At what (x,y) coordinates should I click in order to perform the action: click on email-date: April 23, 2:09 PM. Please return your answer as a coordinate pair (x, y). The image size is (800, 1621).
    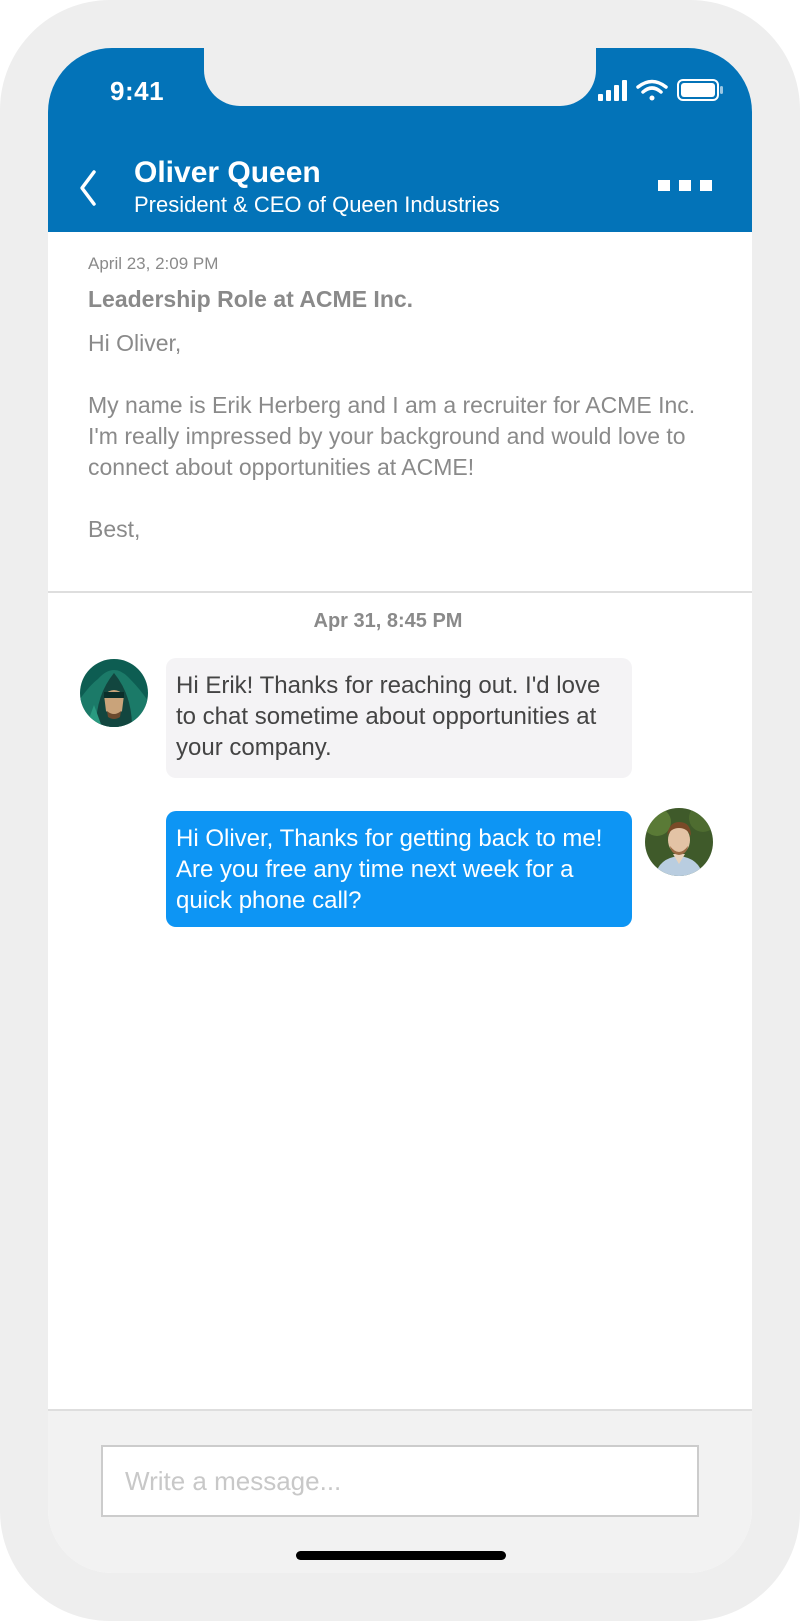
    Looking at the image, I should click on (153, 263).